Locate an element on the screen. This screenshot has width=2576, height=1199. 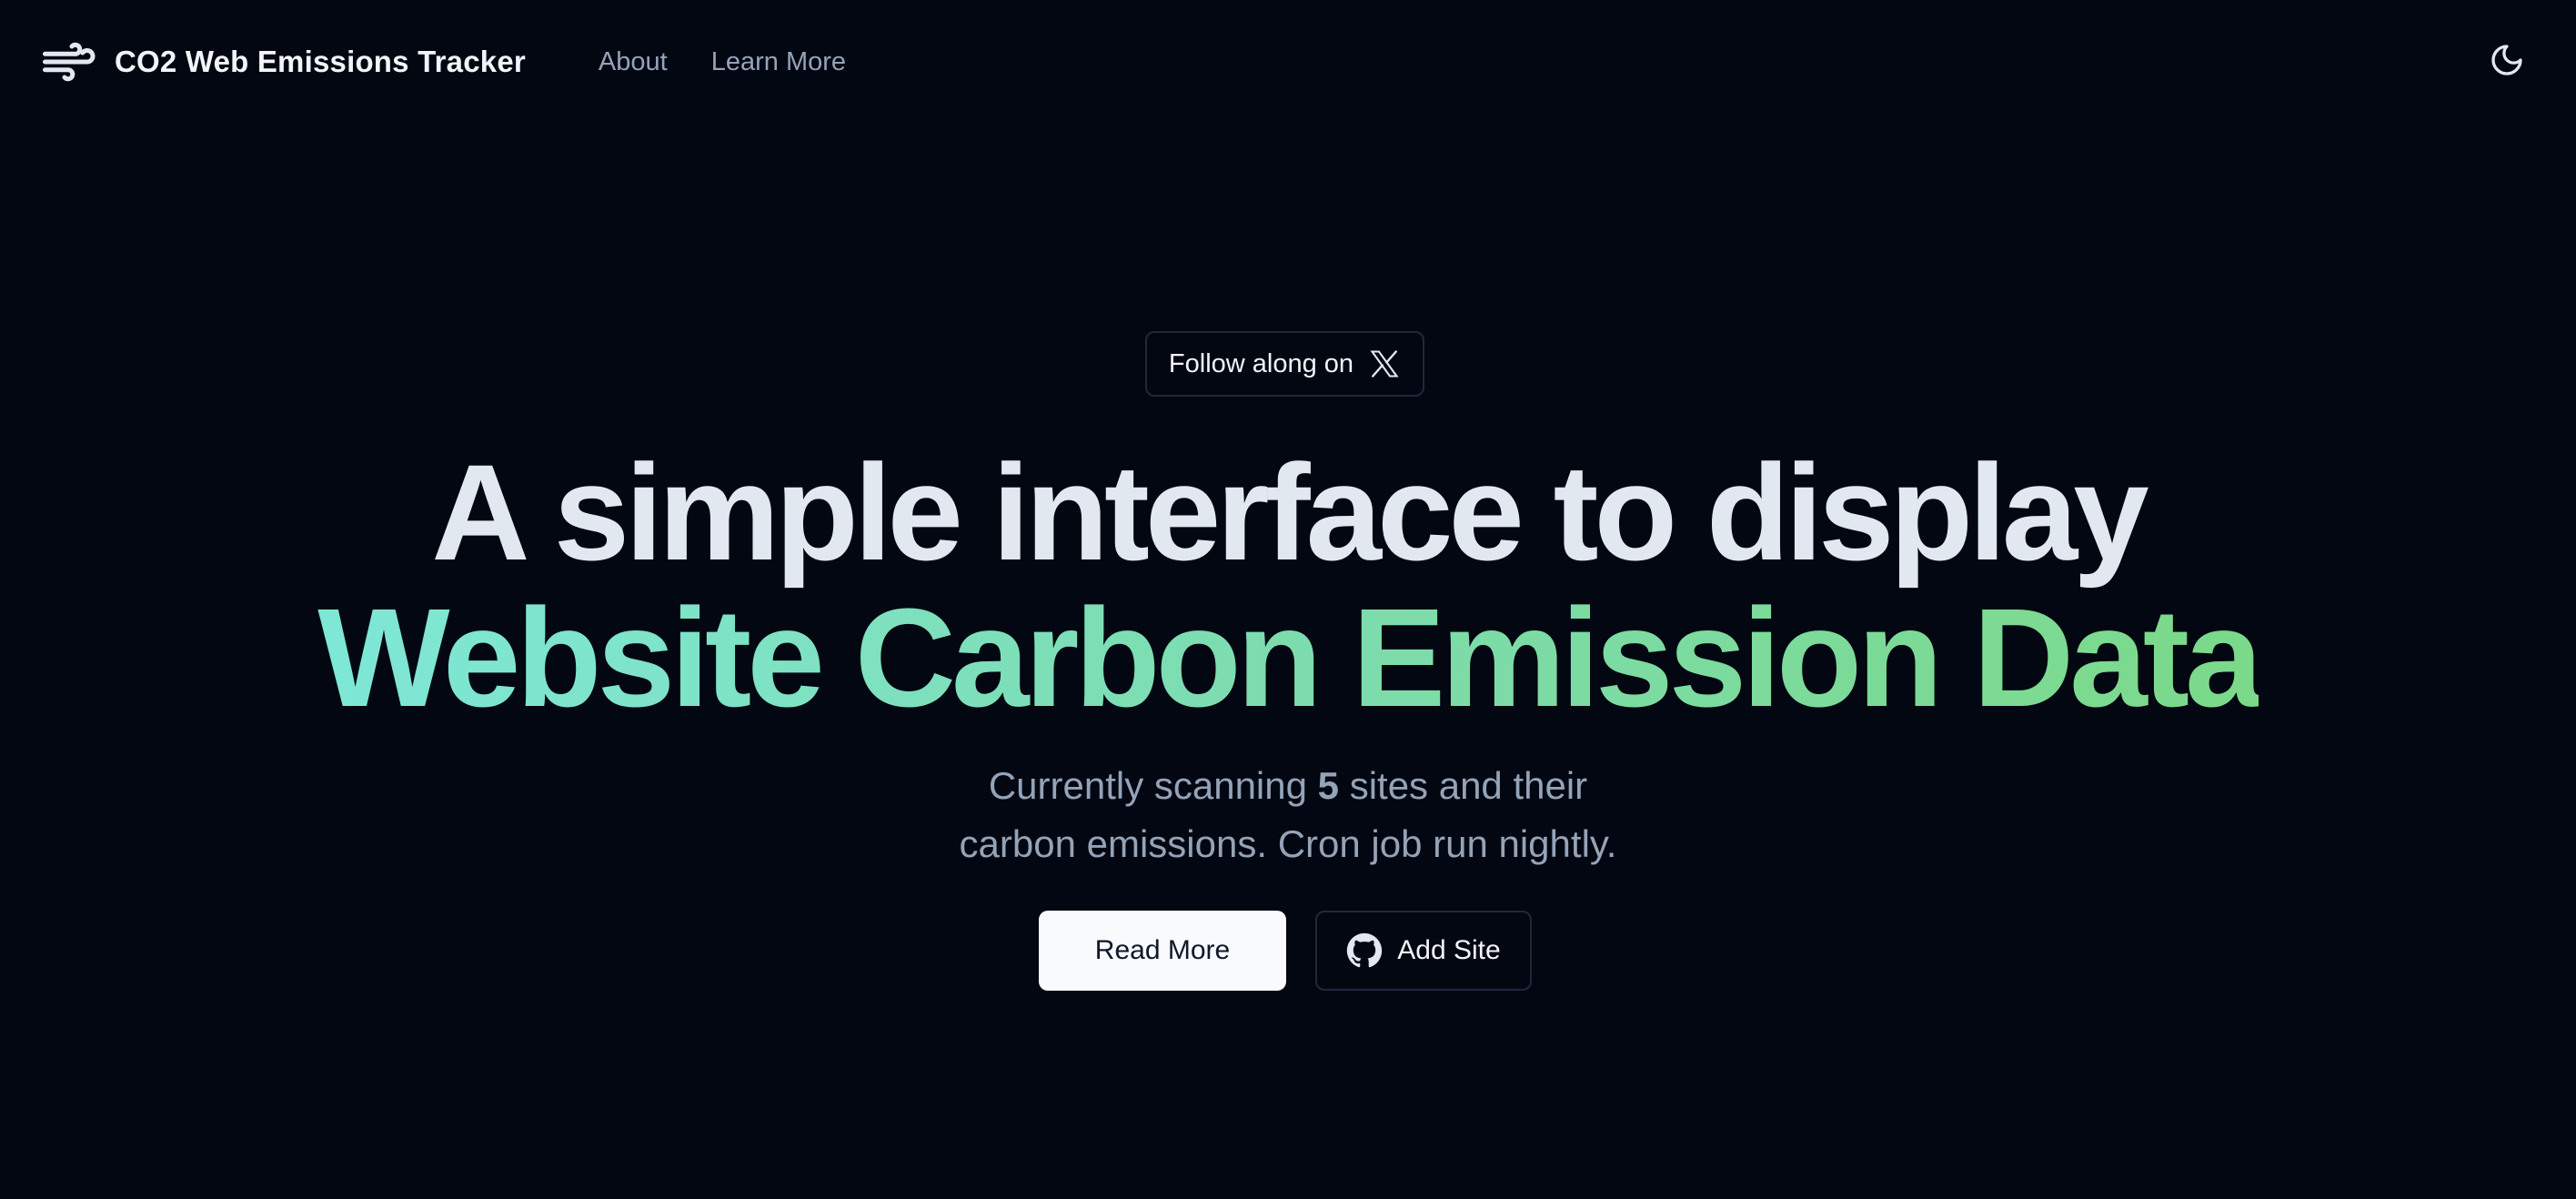
add-site-button: Add Site is located at coordinates (1423, 951).